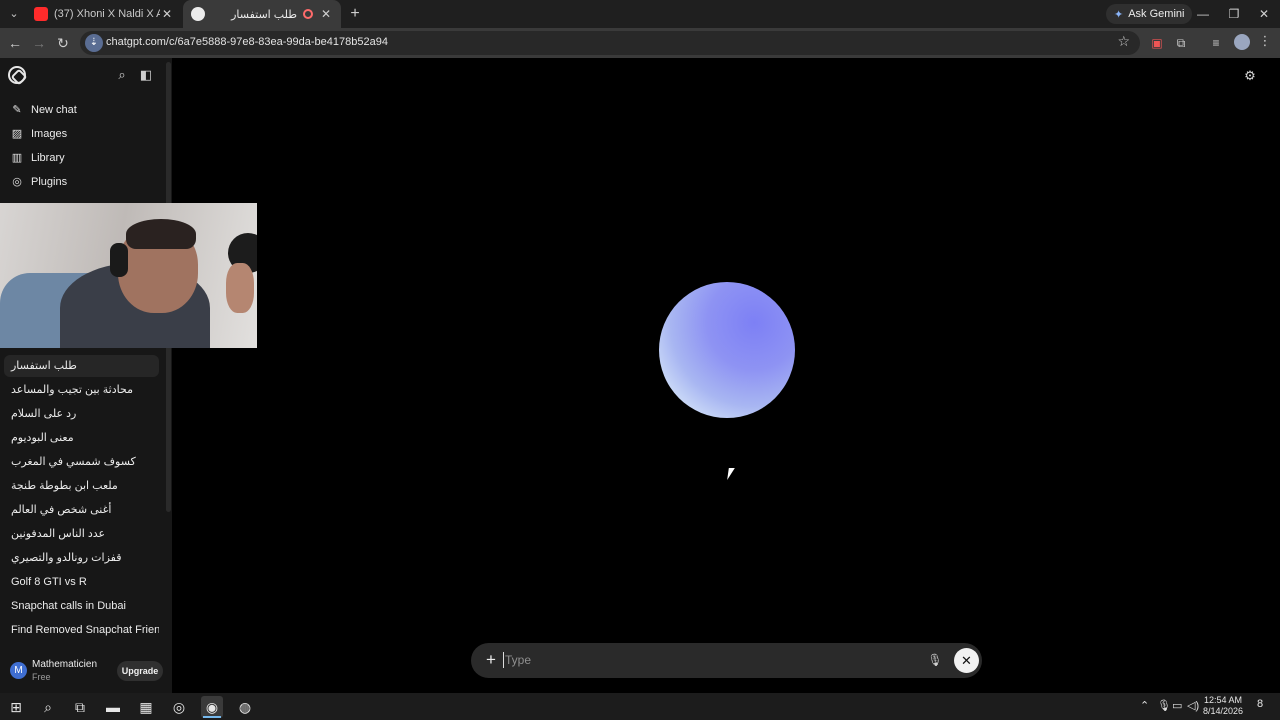  What do you see at coordinates (113, 707) in the screenshot?
I see `file-explorer-icon: ▬` at bounding box center [113, 707].